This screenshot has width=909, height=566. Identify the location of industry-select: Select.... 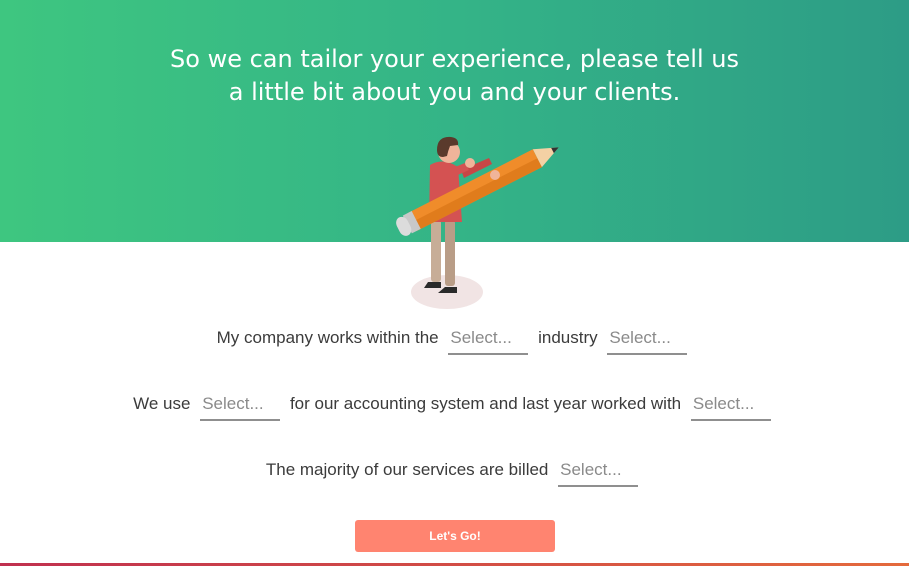
(647, 341).